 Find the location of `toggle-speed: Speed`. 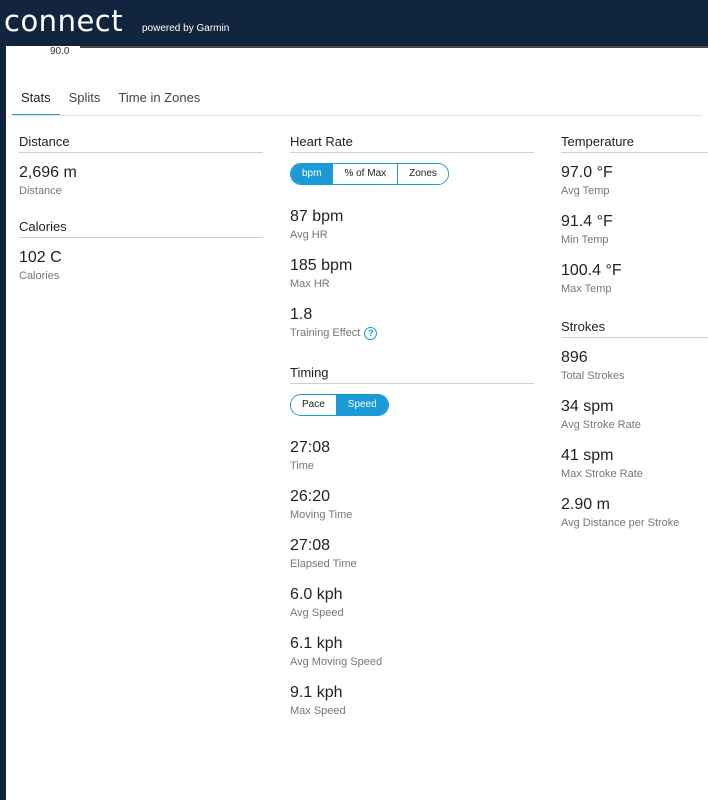

toggle-speed: Speed is located at coordinates (361, 405).